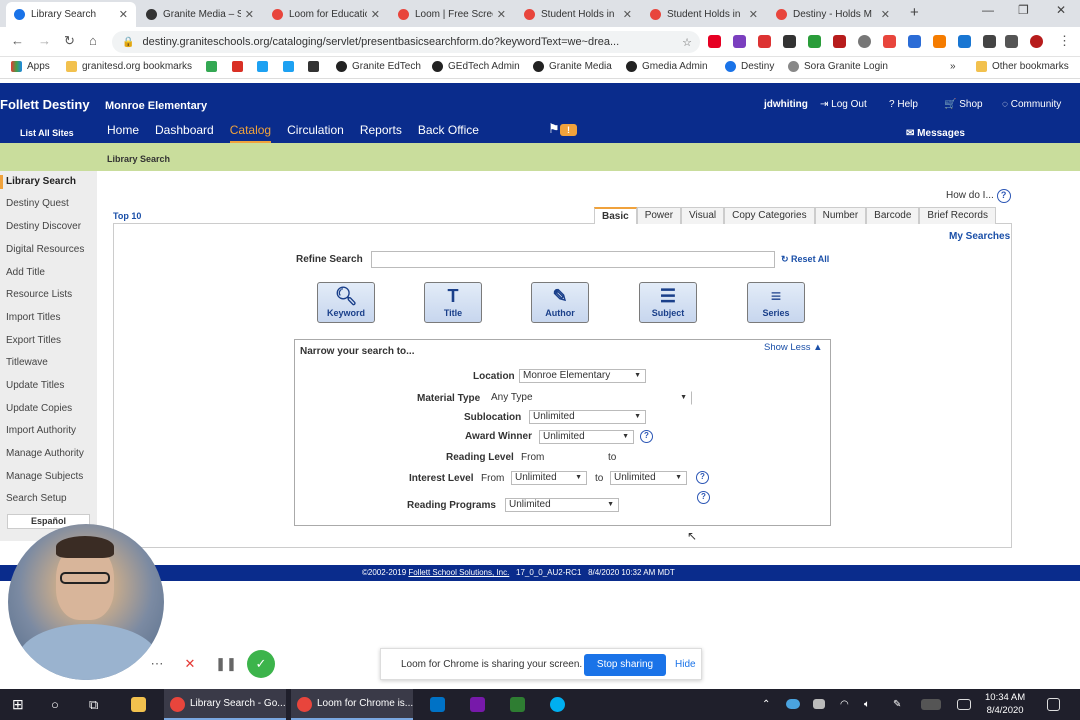 Image resolution: width=1080 pixels, height=720 pixels. Describe the element at coordinates (44, 40) in the screenshot. I see `forward-arrow-icon: →` at that location.